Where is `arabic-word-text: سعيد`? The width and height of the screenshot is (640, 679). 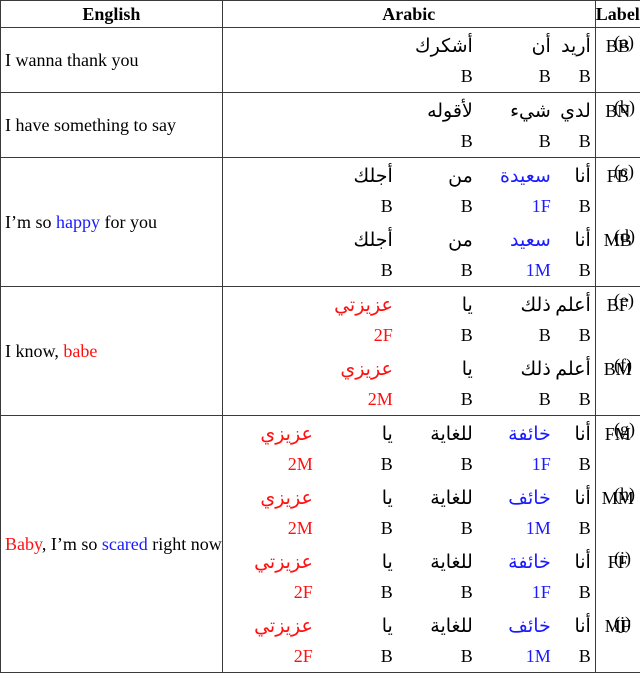
arabic-word-text: سعيد is located at coordinates (530, 240).